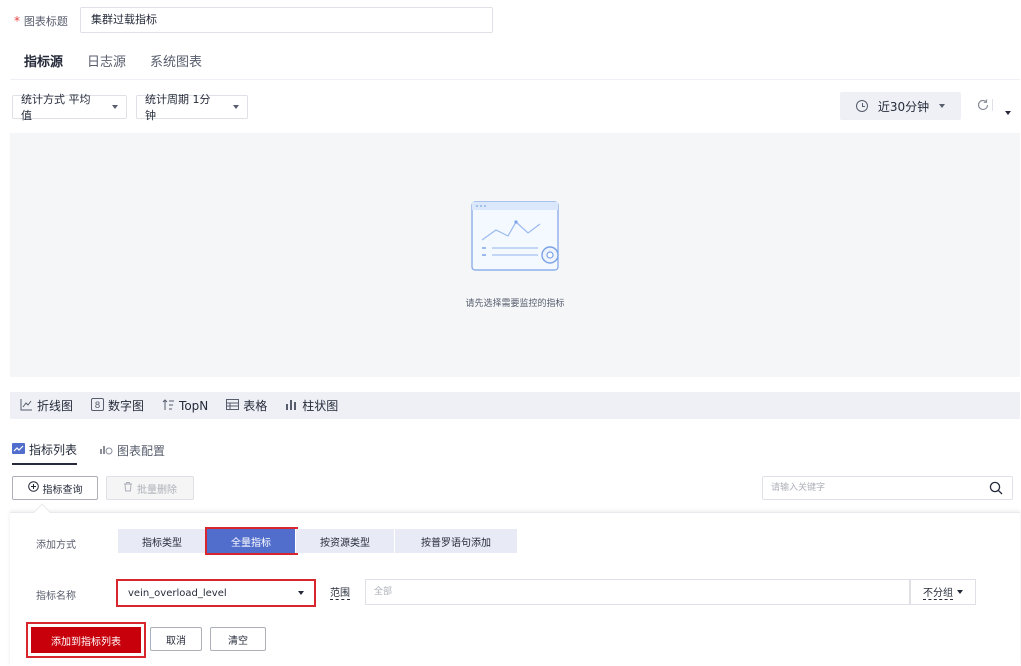  What do you see at coordinates (238, 639) in the screenshot?
I see `clear-button: 清空` at bounding box center [238, 639].